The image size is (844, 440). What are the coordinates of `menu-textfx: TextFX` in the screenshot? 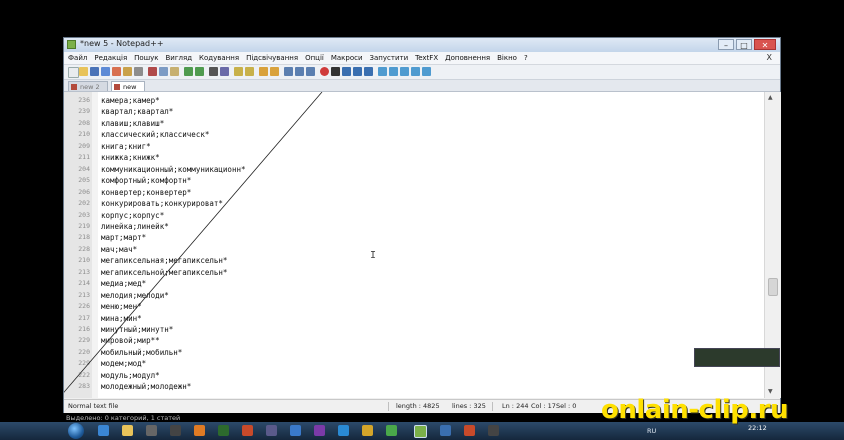 It's located at (426, 58).